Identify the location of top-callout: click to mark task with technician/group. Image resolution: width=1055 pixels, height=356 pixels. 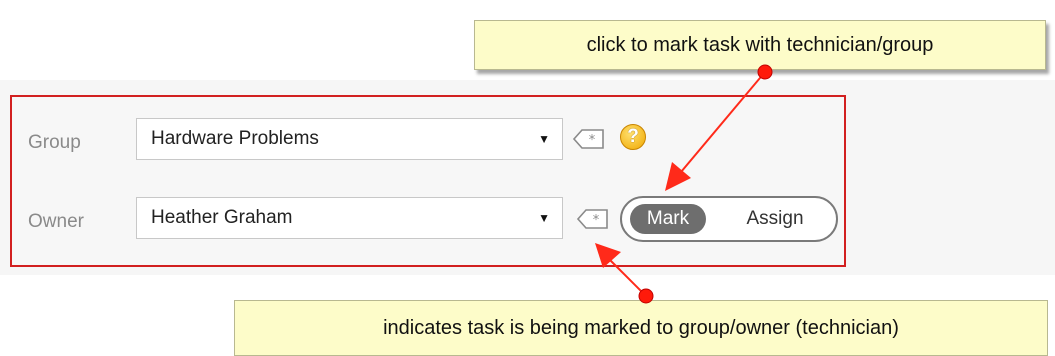
(760, 45).